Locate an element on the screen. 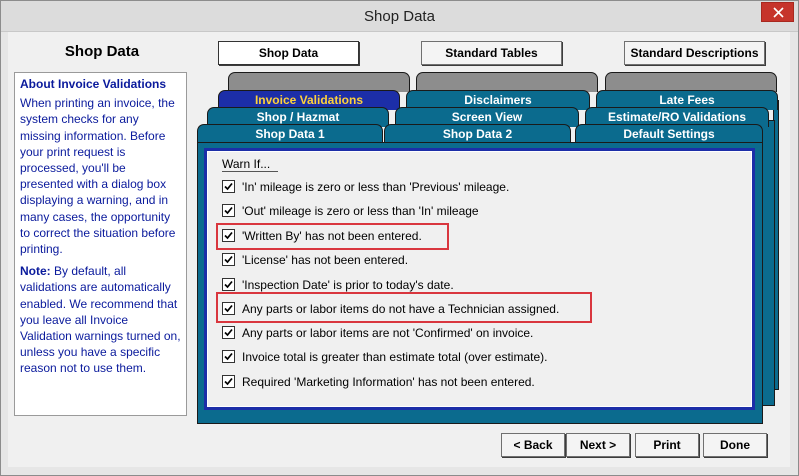 The image size is (799, 476). print-button: Print is located at coordinates (667, 445).